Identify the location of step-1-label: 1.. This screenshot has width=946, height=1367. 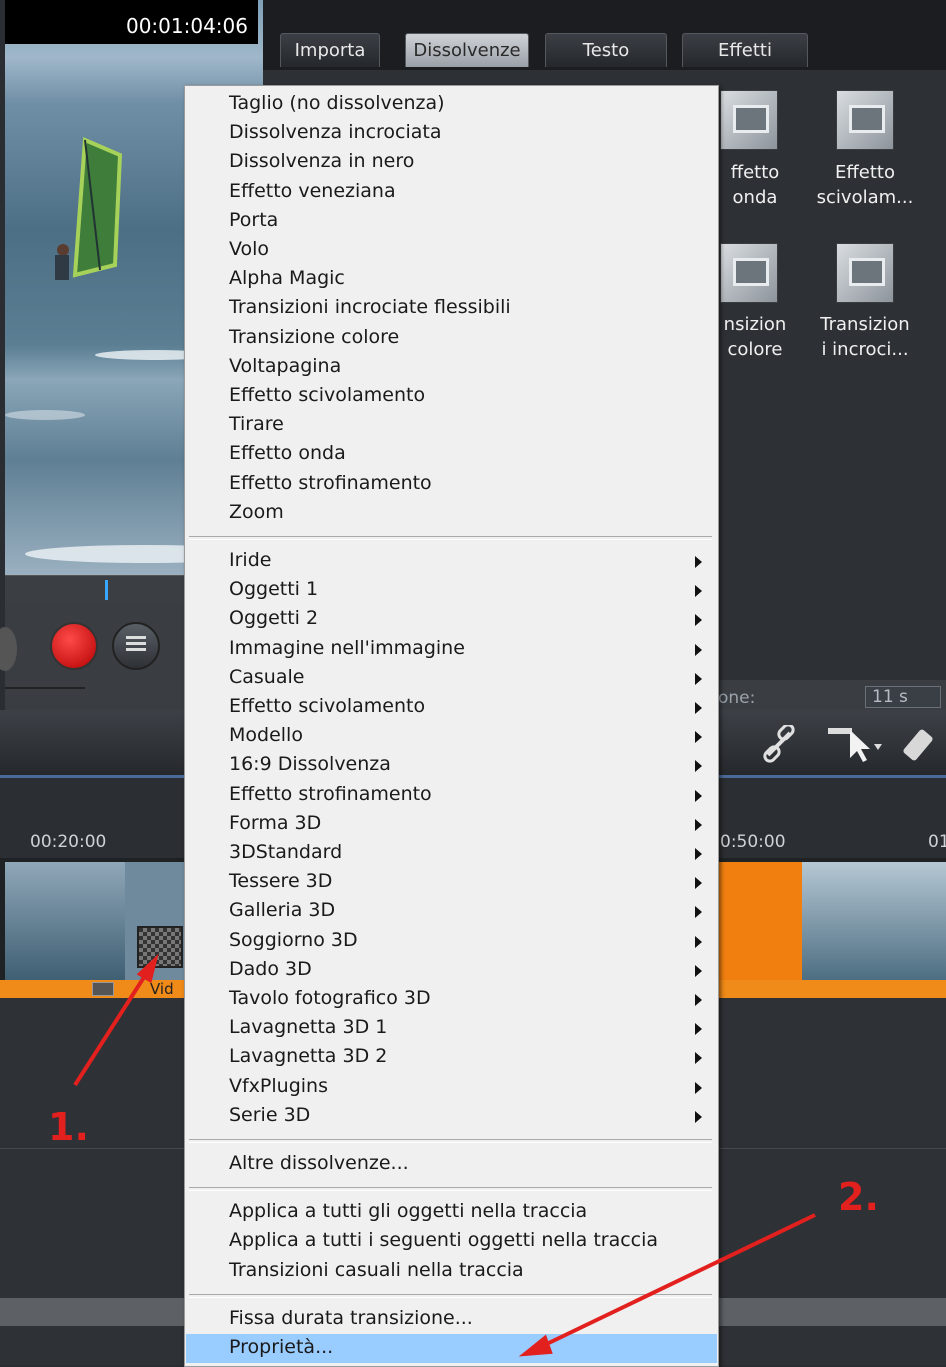
(68, 1127).